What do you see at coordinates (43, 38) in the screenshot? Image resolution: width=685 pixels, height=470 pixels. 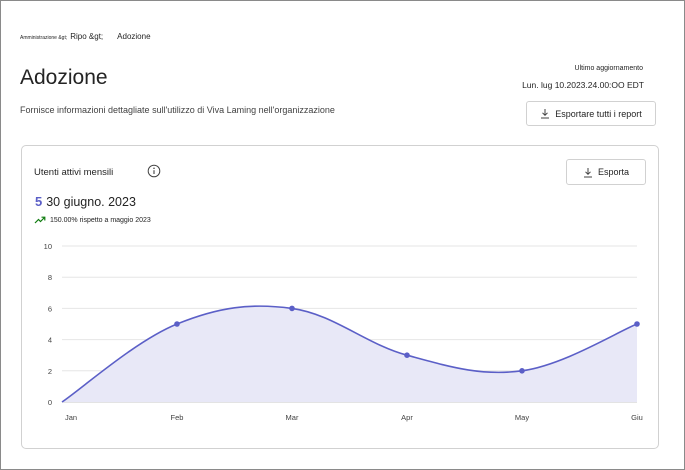 I see `breadcrumb-item-admin: Amministrazione &gt;` at bounding box center [43, 38].